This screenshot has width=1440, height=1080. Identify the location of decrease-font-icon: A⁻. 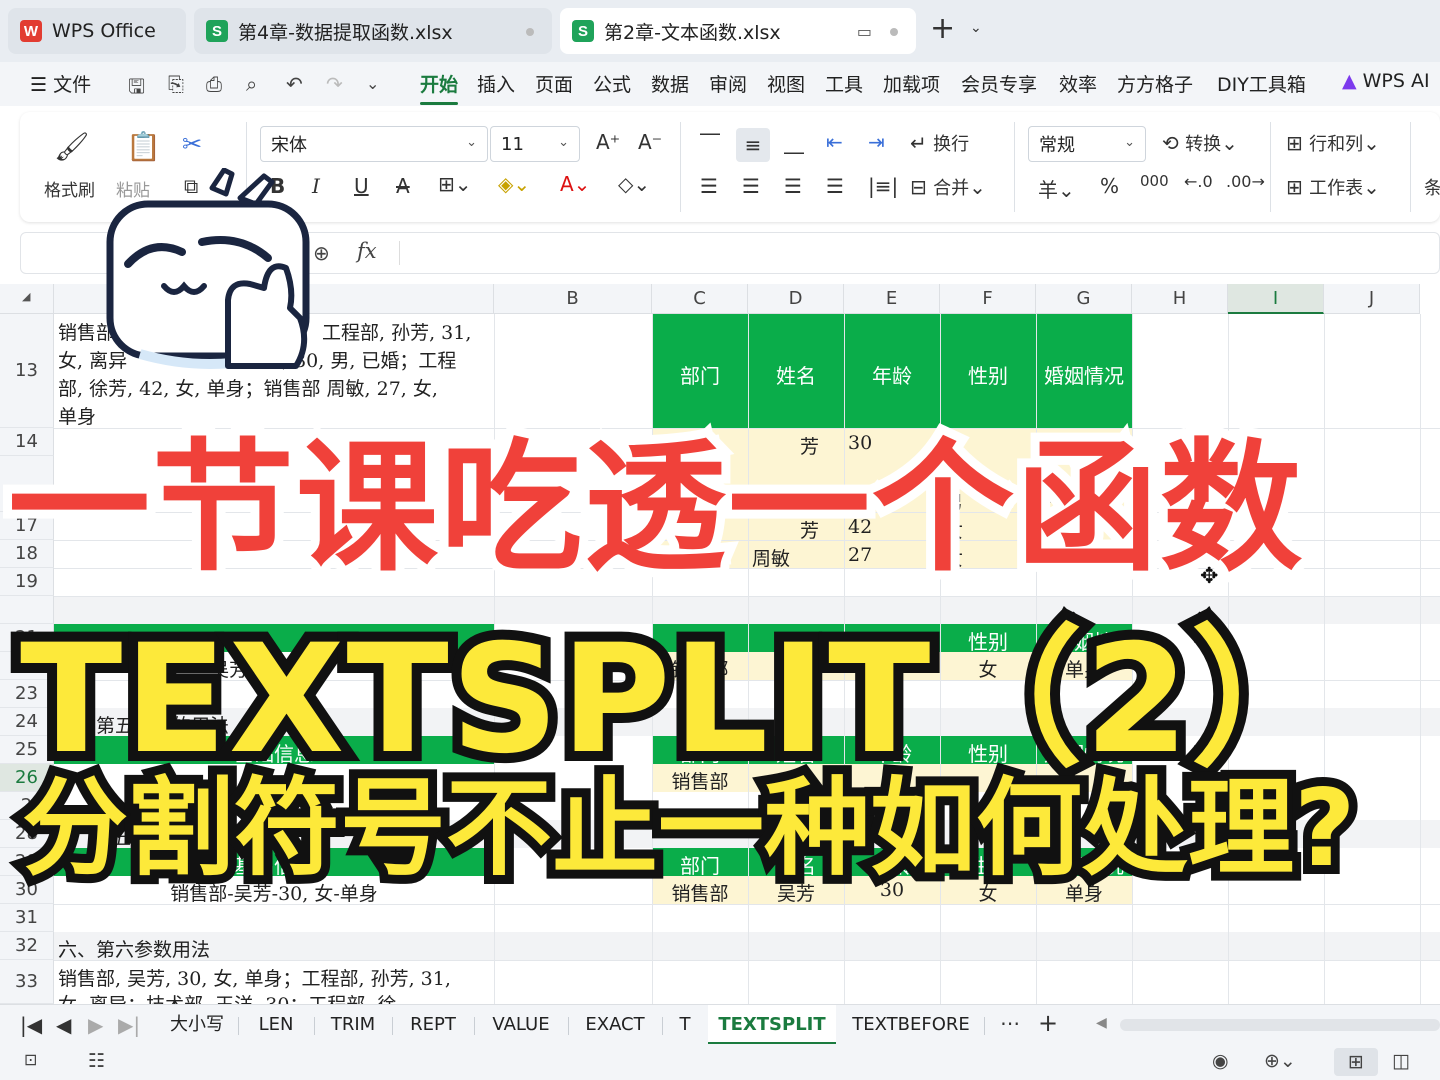
(650, 142).